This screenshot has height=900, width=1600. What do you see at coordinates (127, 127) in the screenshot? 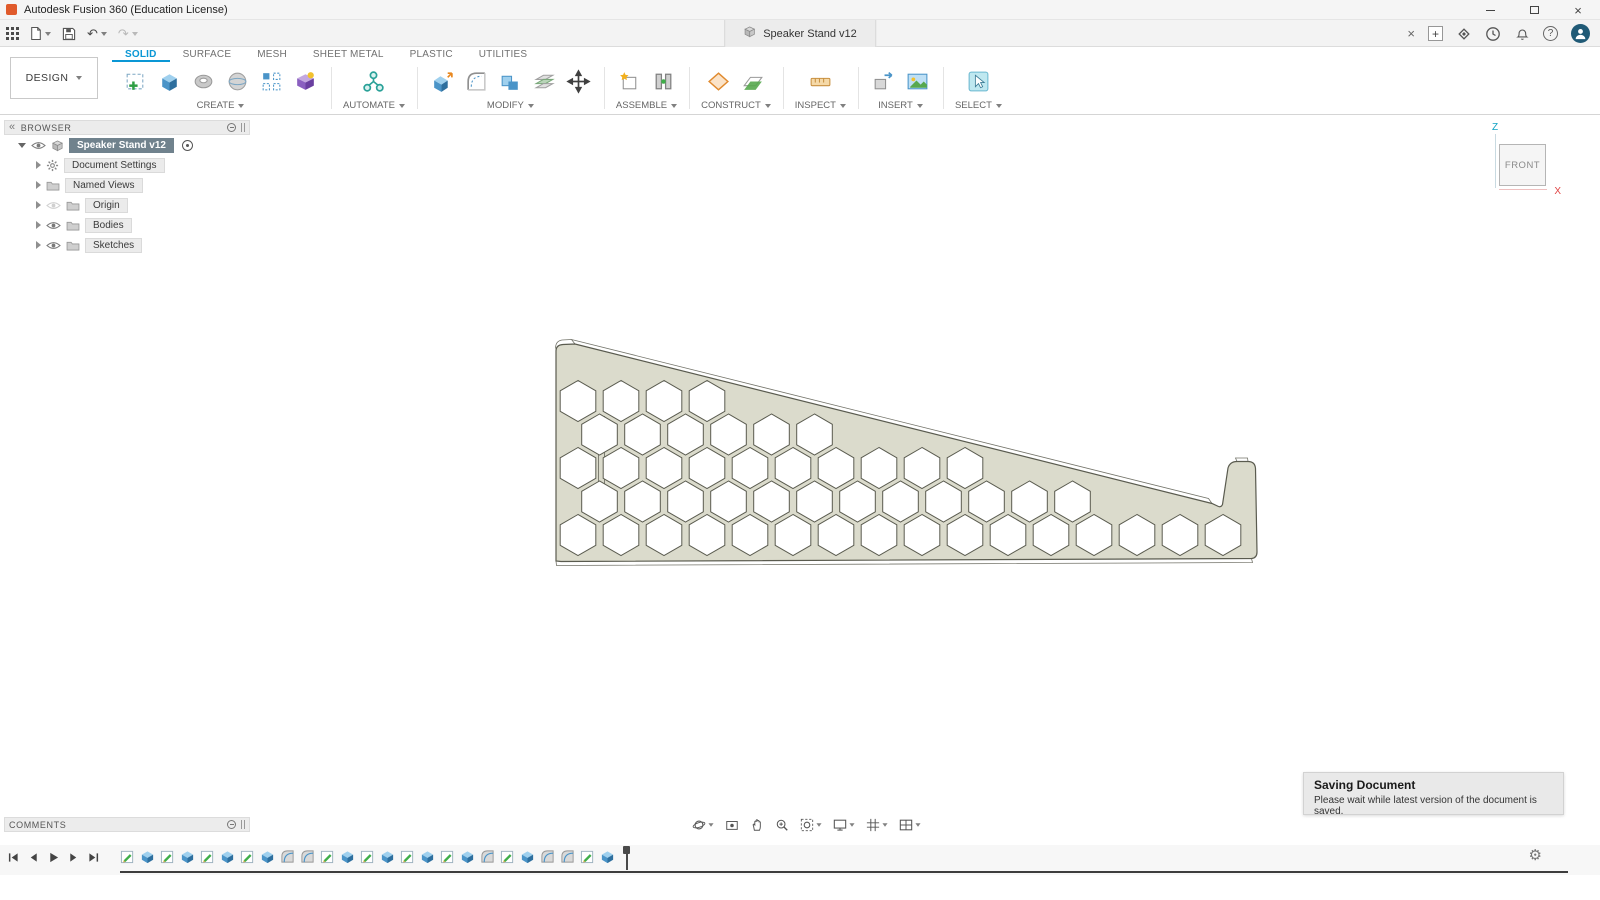
I see `browser-header: « BROWSER` at bounding box center [127, 127].